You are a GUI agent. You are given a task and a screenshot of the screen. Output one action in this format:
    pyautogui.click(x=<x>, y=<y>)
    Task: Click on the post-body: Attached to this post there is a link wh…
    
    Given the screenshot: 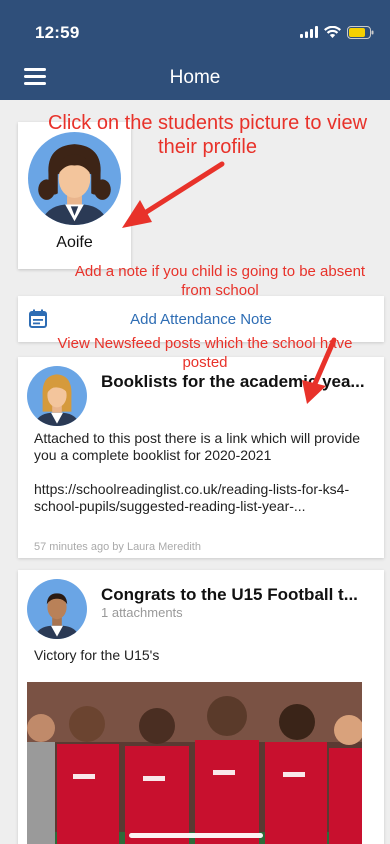 What is the action you would take?
    pyautogui.click(x=204, y=481)
    